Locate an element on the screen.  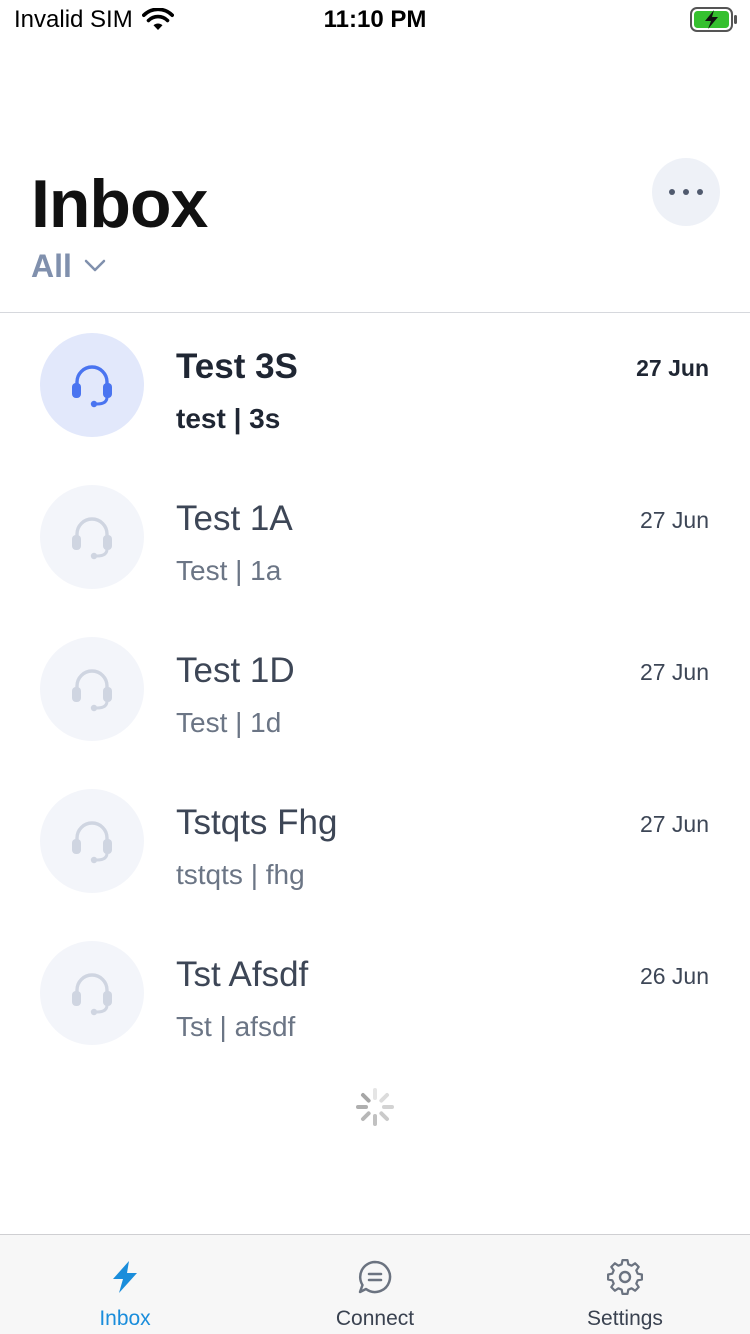
tab-inbox: Inbox is located at coordinates (125, 1284).